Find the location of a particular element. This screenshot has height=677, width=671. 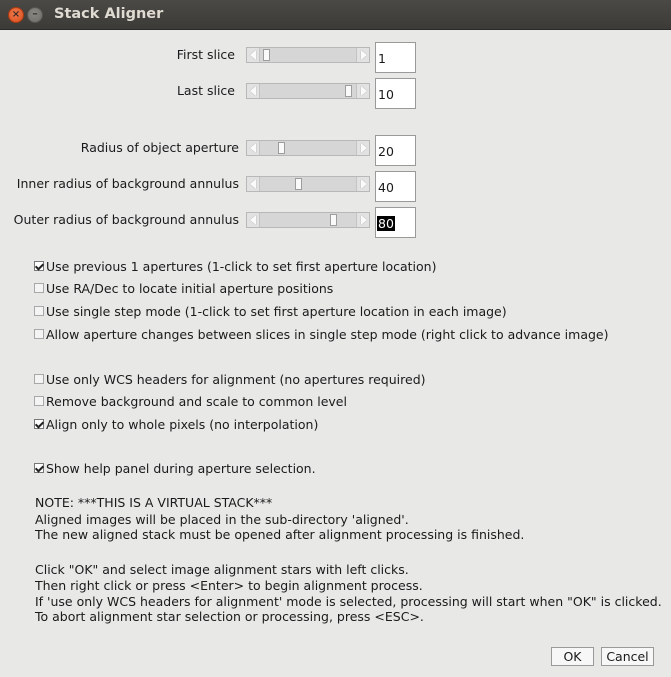

close-window-button: × is located at coordinates (16, 15).